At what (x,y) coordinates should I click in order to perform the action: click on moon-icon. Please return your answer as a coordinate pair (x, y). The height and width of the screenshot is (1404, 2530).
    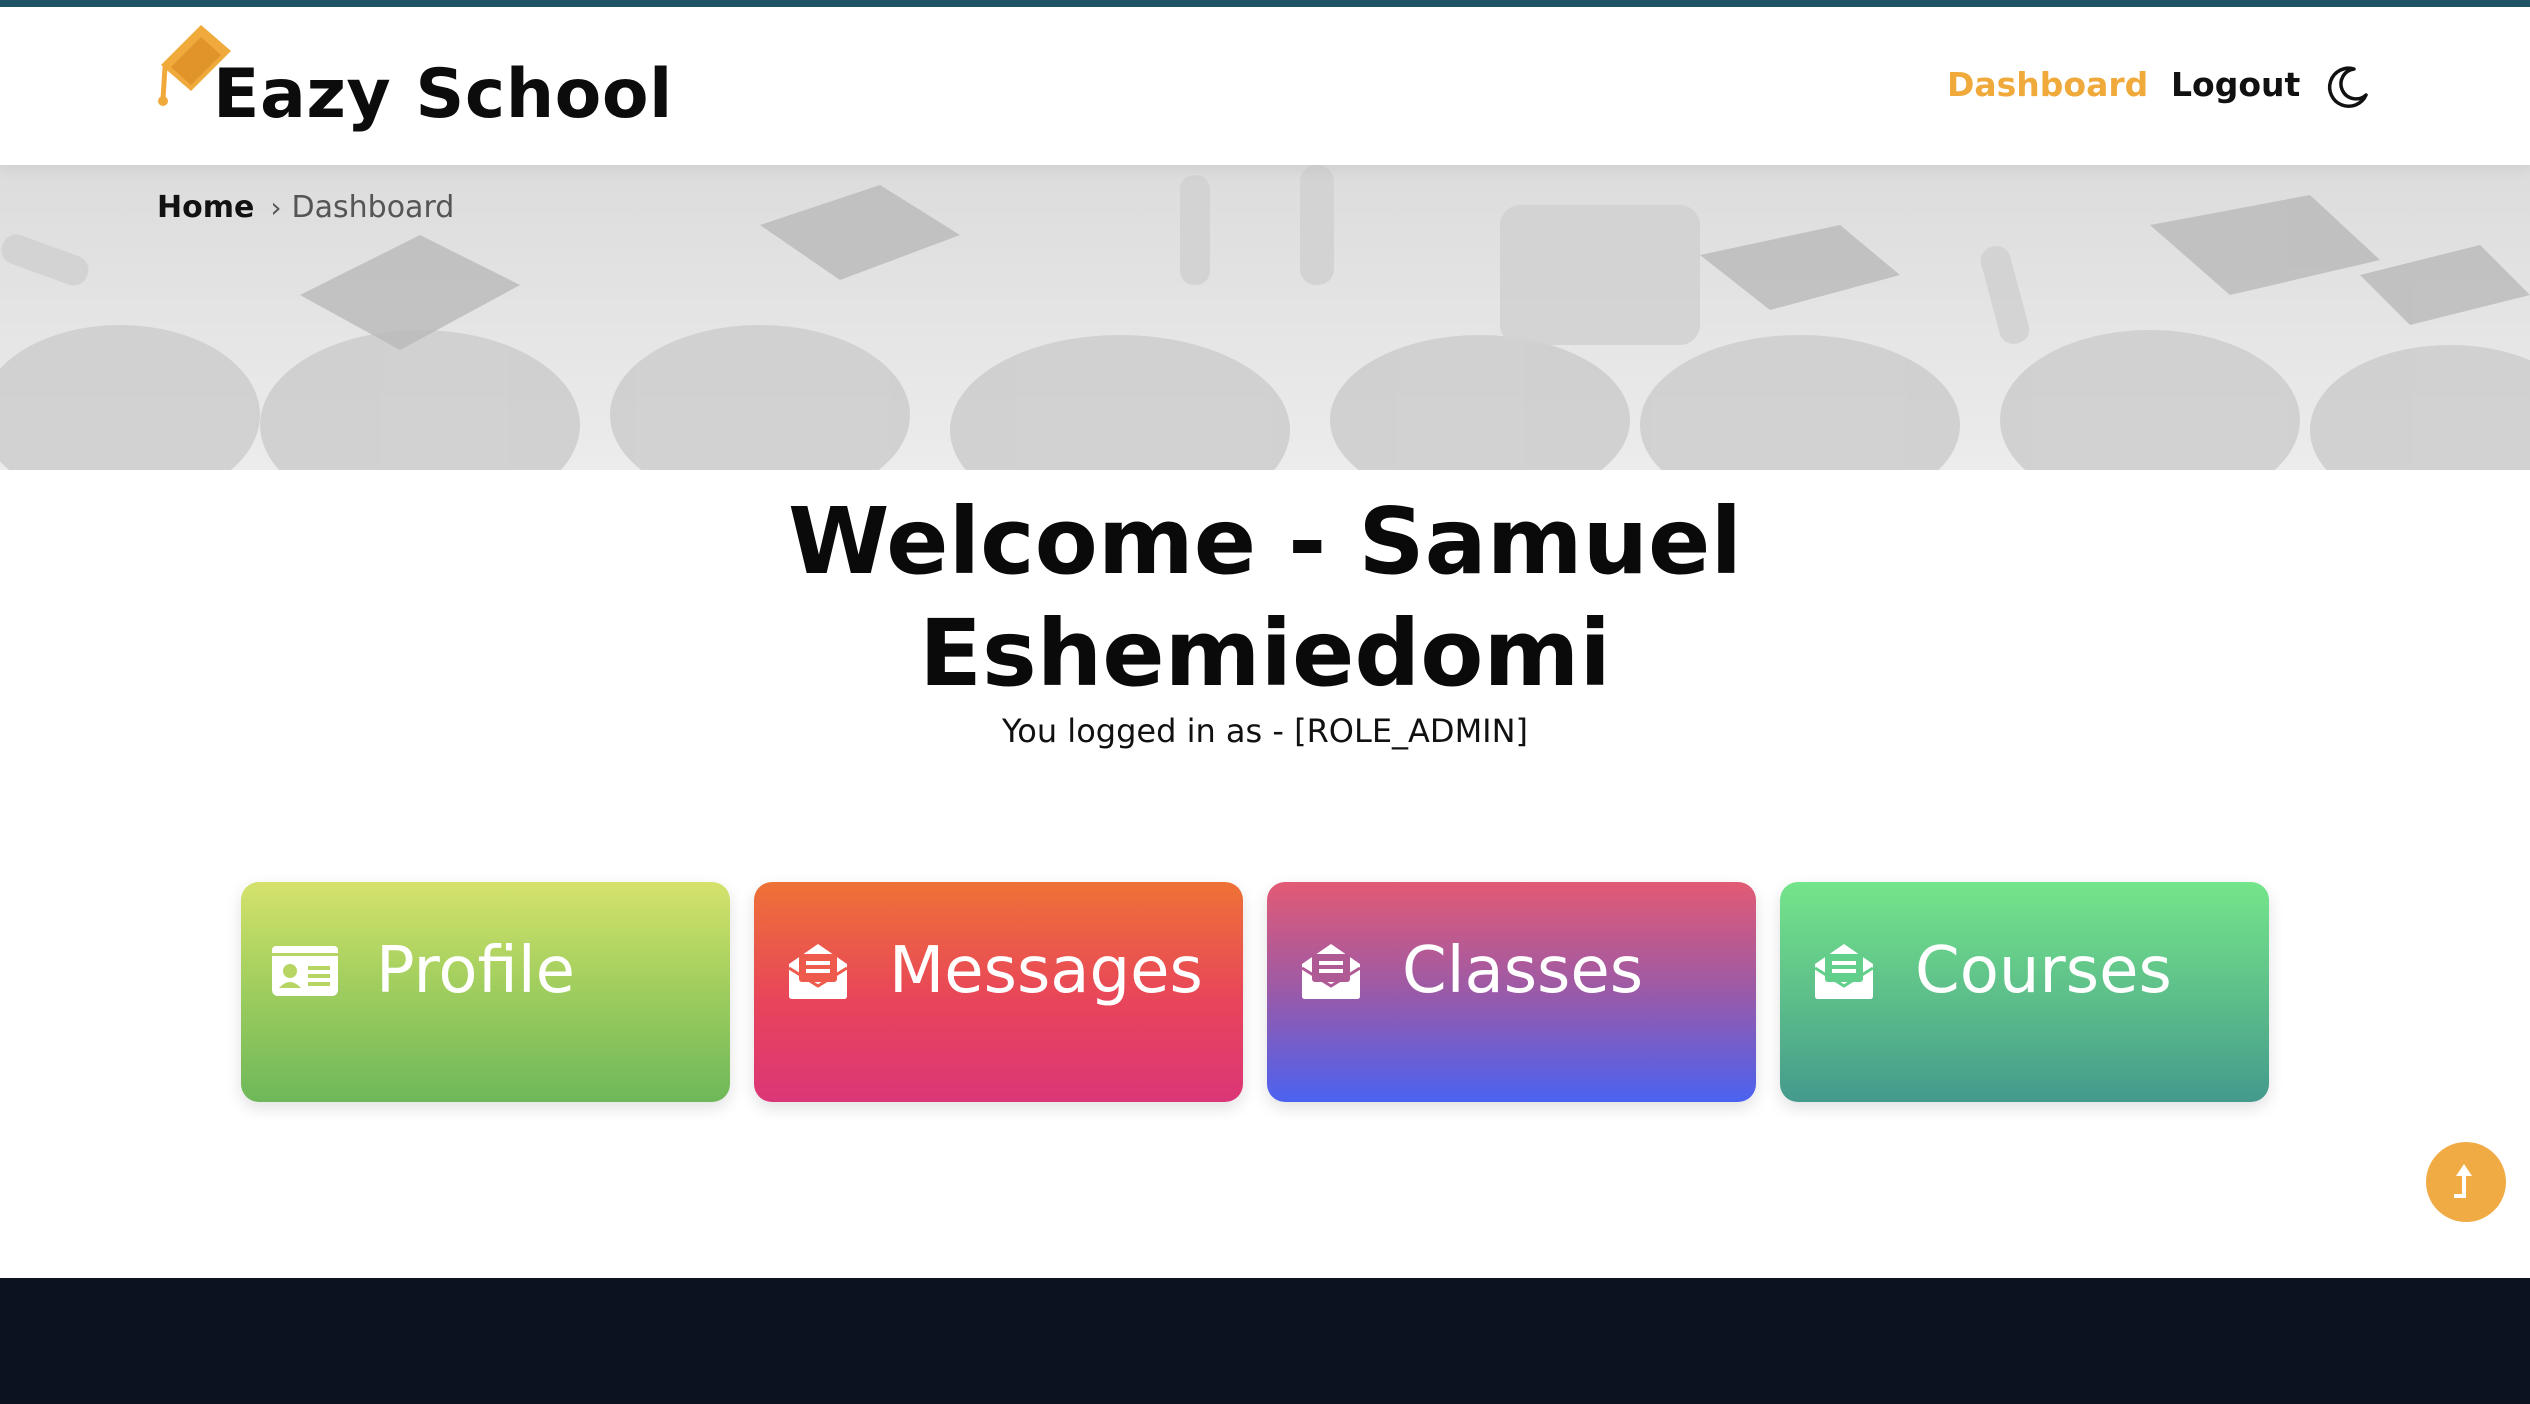
    Looking at the image, I should click on (2348, 87).